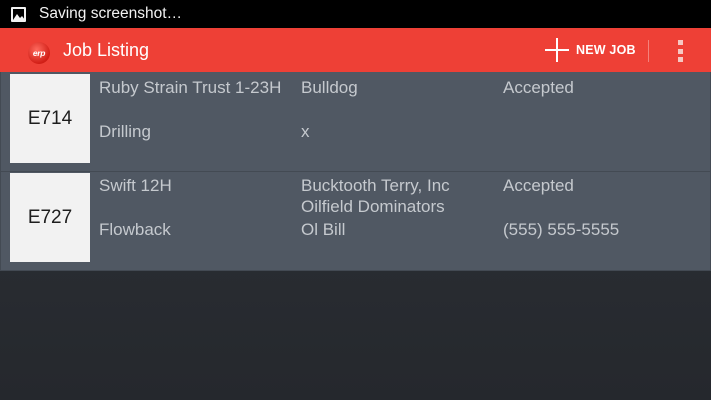 The width and height of the screenshot is (711, 400). I want to click on overflow-menu-icon, so click(680, 51).